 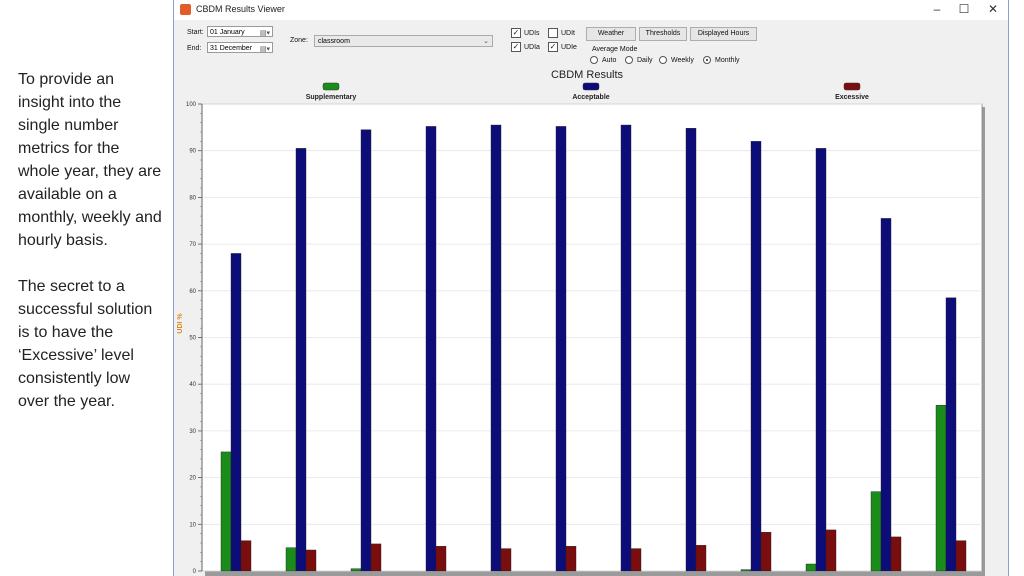 I want to click on displayed-hours-button: Displayed Hours, so click(x=723, y=34).